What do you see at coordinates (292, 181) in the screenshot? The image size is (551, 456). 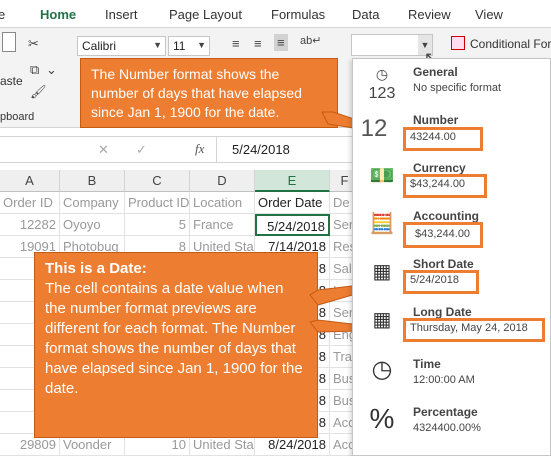 I see `column-header-e: E` at bounding box center [292, 181].